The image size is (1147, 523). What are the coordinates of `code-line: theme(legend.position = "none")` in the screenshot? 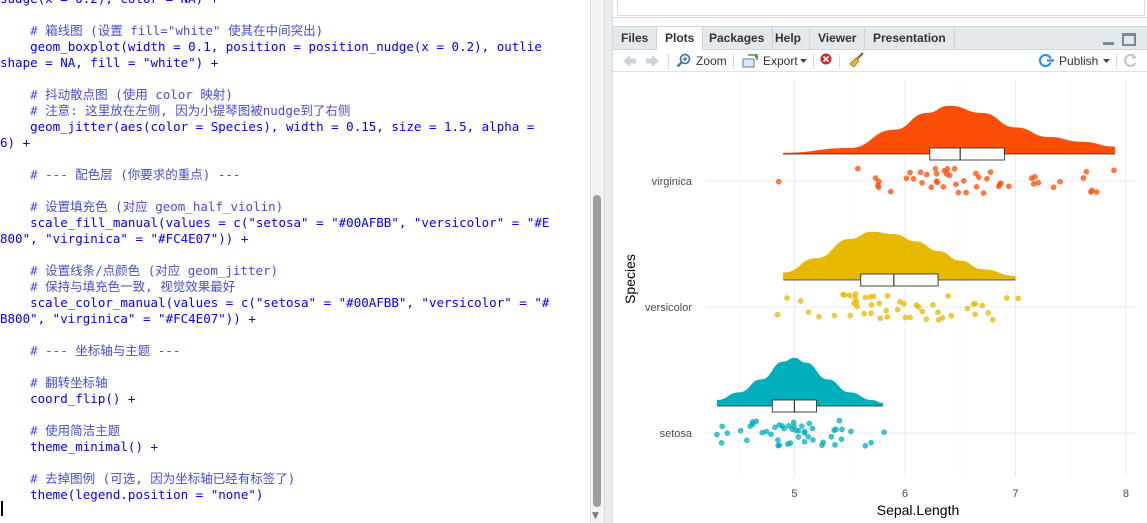 It's located at (295, 495).